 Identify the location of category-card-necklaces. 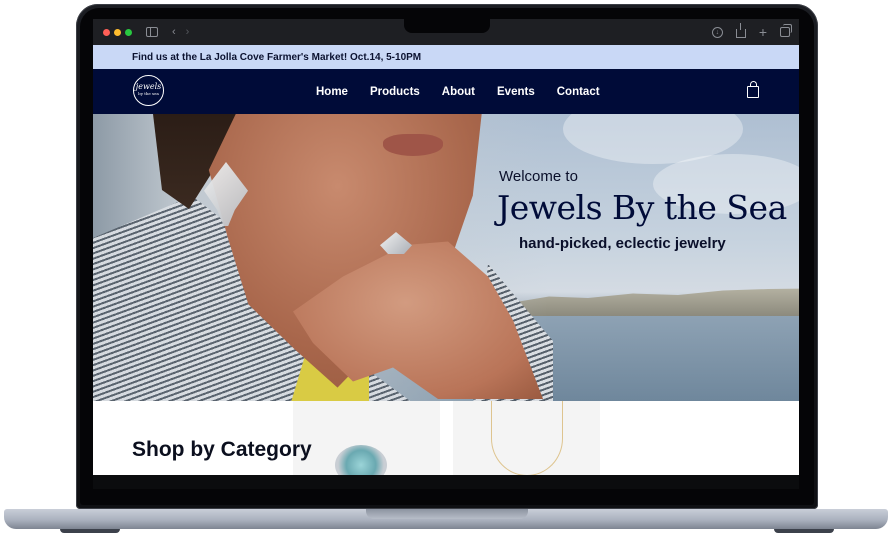
(526, 438).